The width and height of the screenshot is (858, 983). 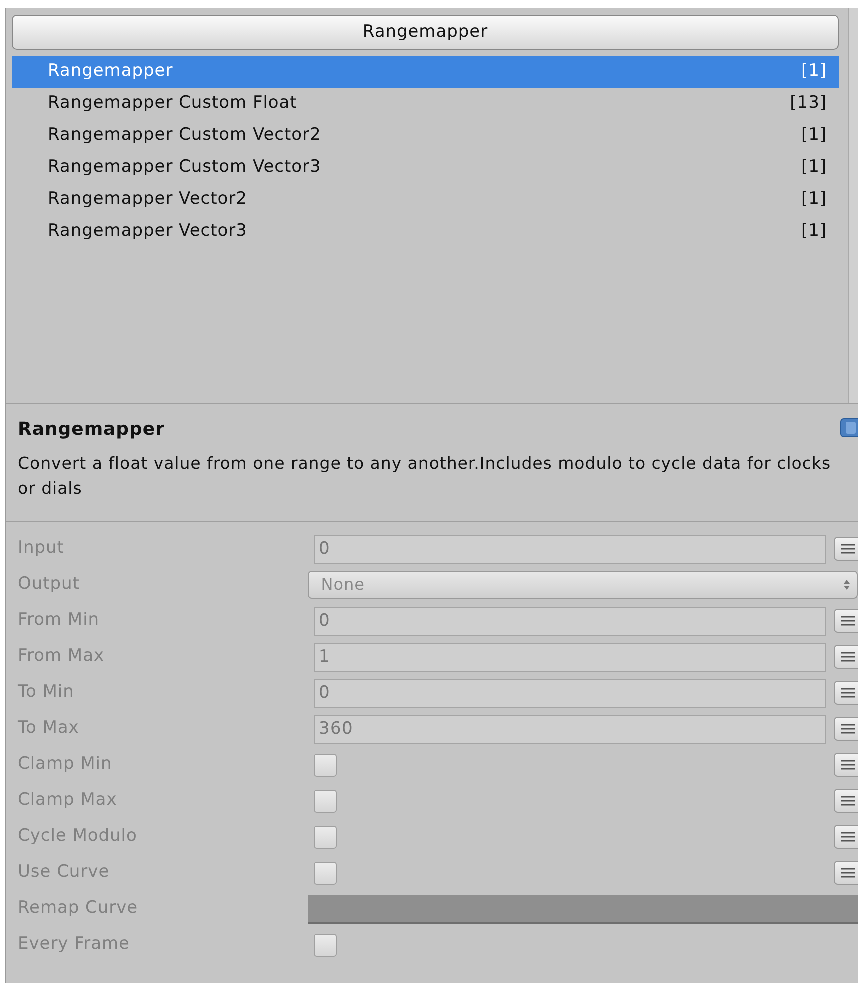 I want to click on property-label: Clamp Max, so click(x=67, y=800).